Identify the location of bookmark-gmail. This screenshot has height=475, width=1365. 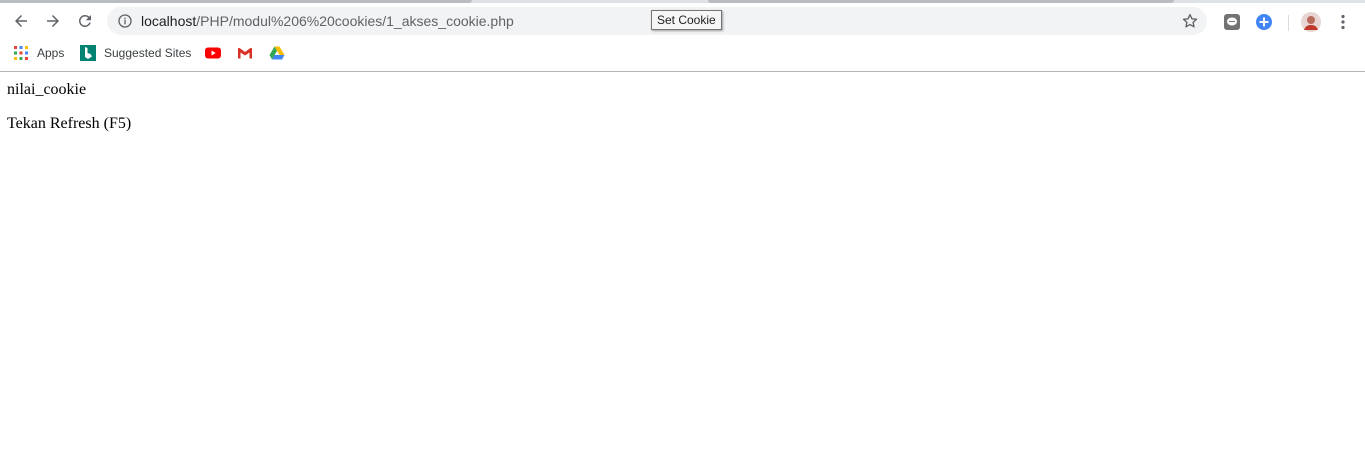
(245, 53).